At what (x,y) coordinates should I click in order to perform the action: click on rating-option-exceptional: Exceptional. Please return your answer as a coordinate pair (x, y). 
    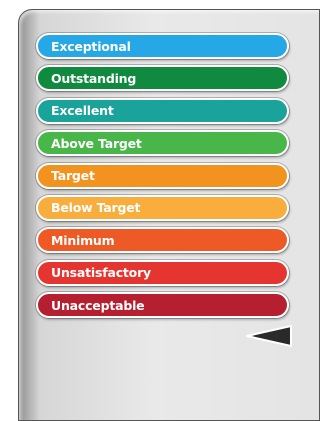
    Looking at the image, I should click on (162, 46).